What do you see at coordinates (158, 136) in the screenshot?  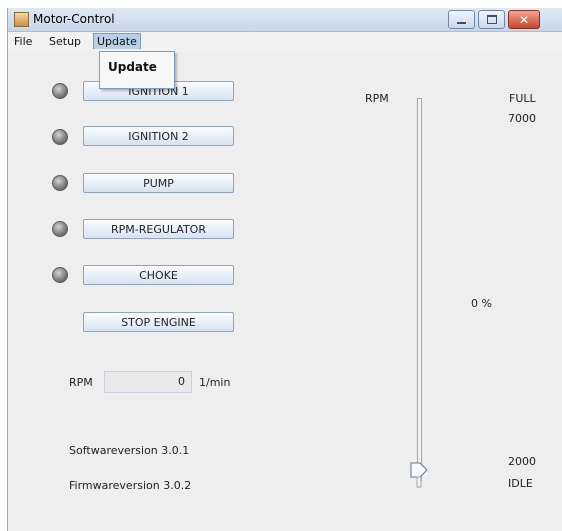 I see `ignition2-button: IGNITION 2` at bounding box center [158, 136].